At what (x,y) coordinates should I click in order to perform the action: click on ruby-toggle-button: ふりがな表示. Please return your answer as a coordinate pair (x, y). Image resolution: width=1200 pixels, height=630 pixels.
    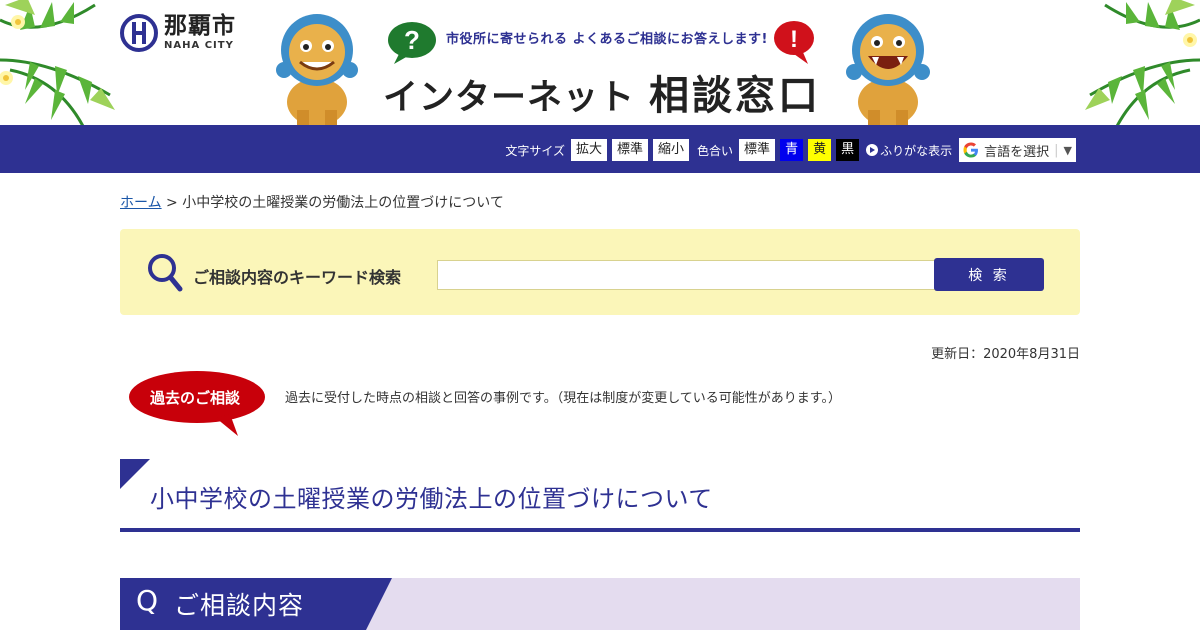
    Looking at the image, I should click on (909, 150).